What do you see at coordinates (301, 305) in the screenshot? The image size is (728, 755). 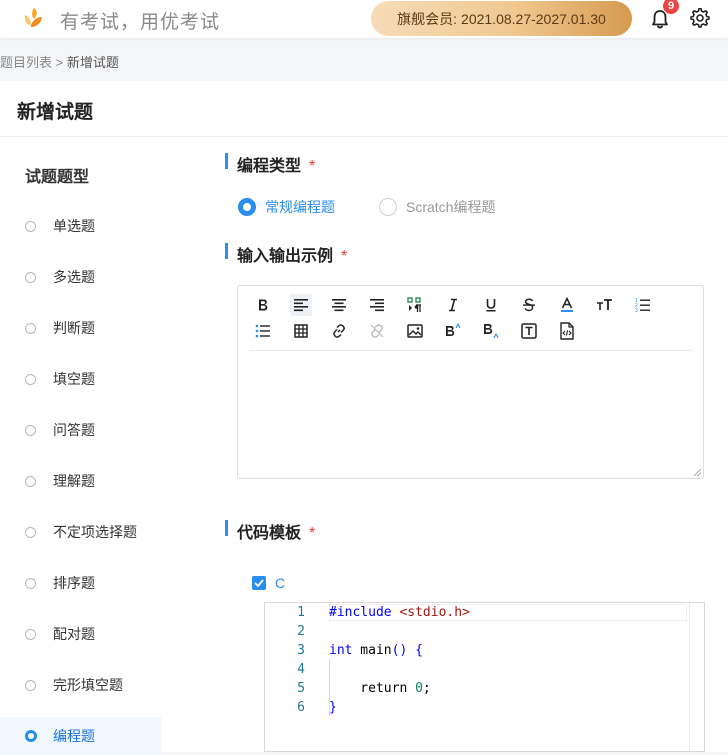 I see `align-left-icon` at bounding box center [301, 305].